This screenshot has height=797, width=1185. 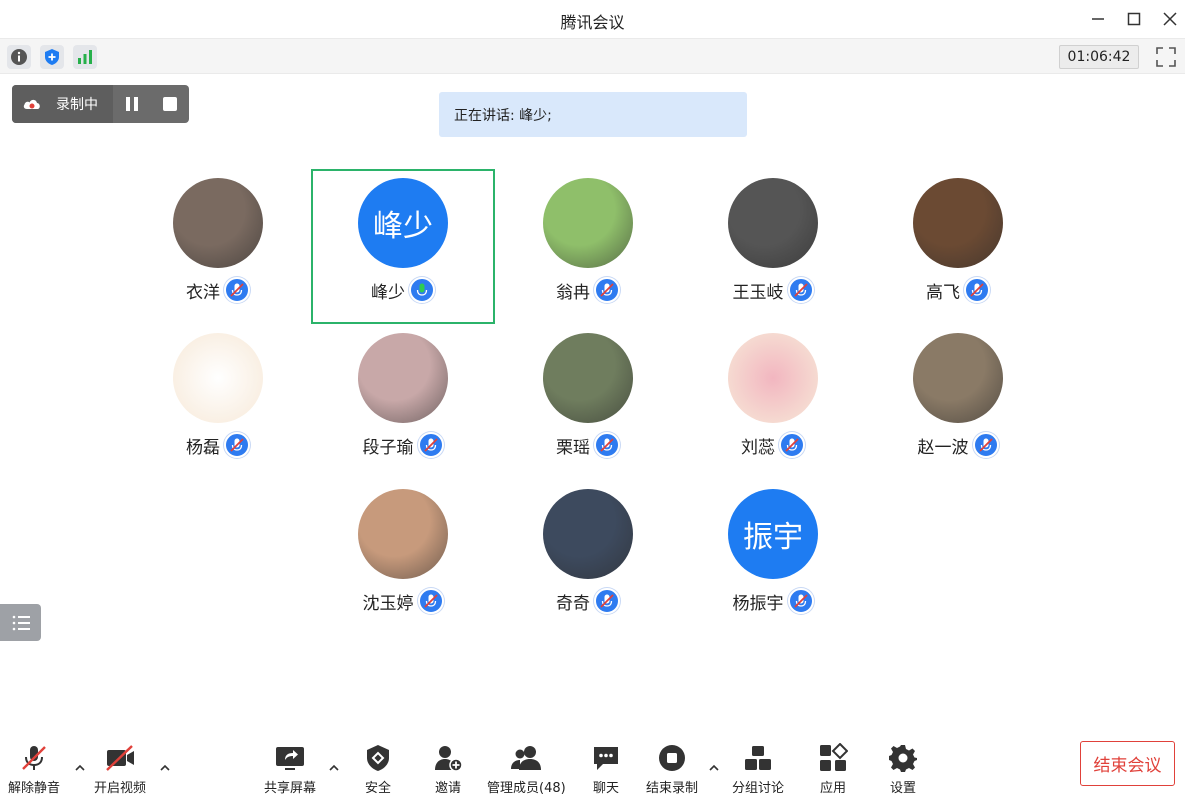 I want to click on participant-name-line: 高飞, so click(x=958, y=290).